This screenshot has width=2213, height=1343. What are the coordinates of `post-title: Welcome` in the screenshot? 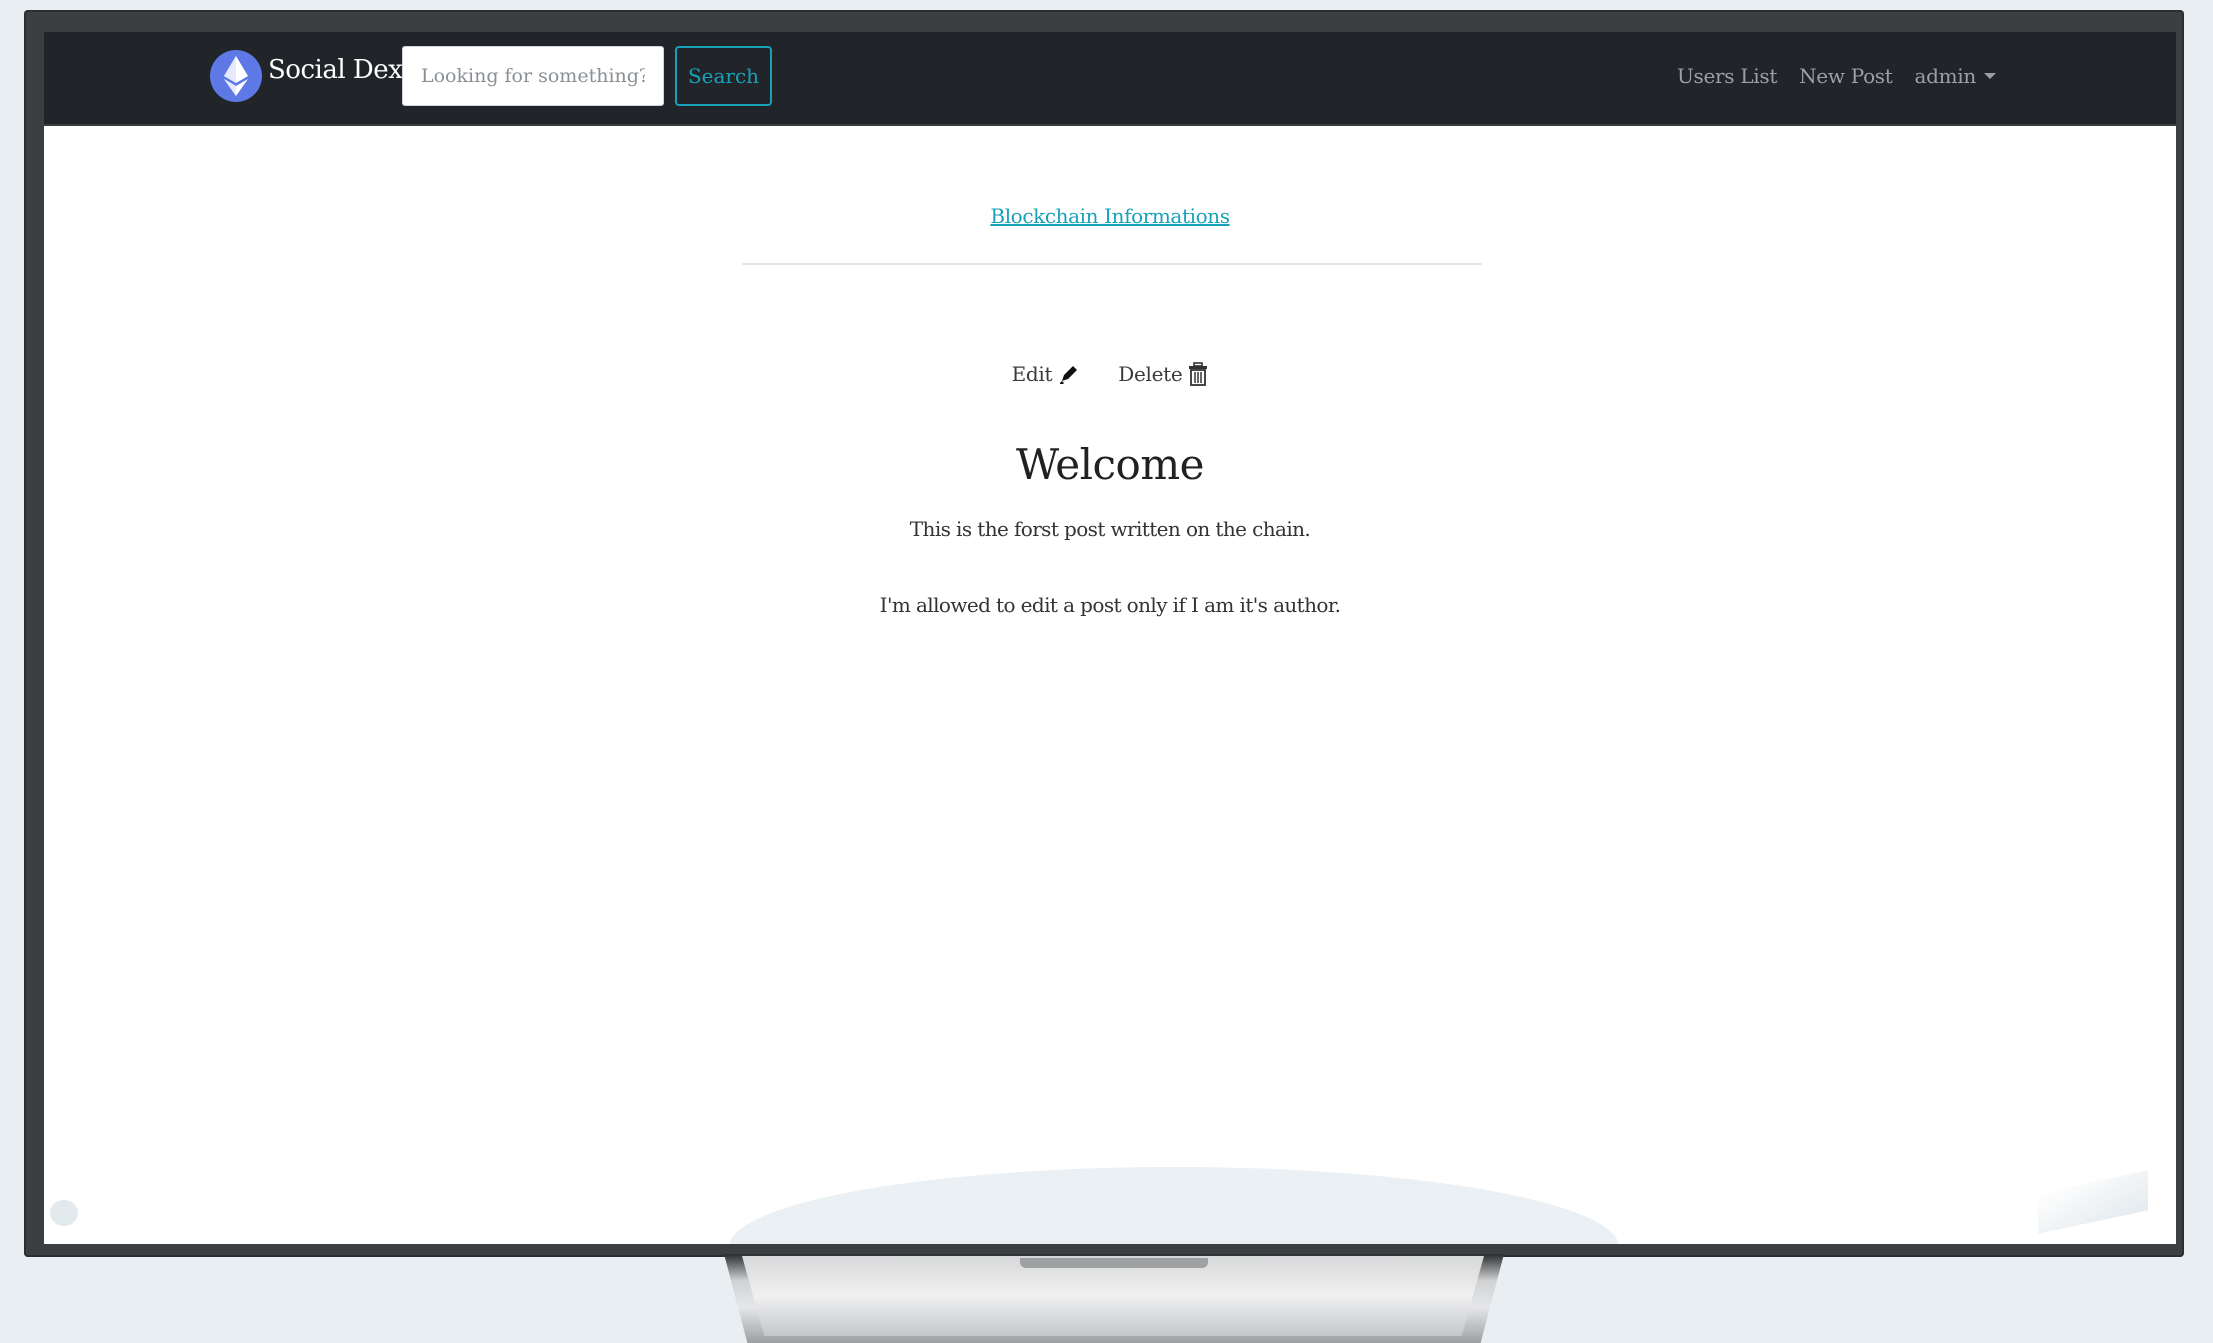 It's located at (1110, 464).